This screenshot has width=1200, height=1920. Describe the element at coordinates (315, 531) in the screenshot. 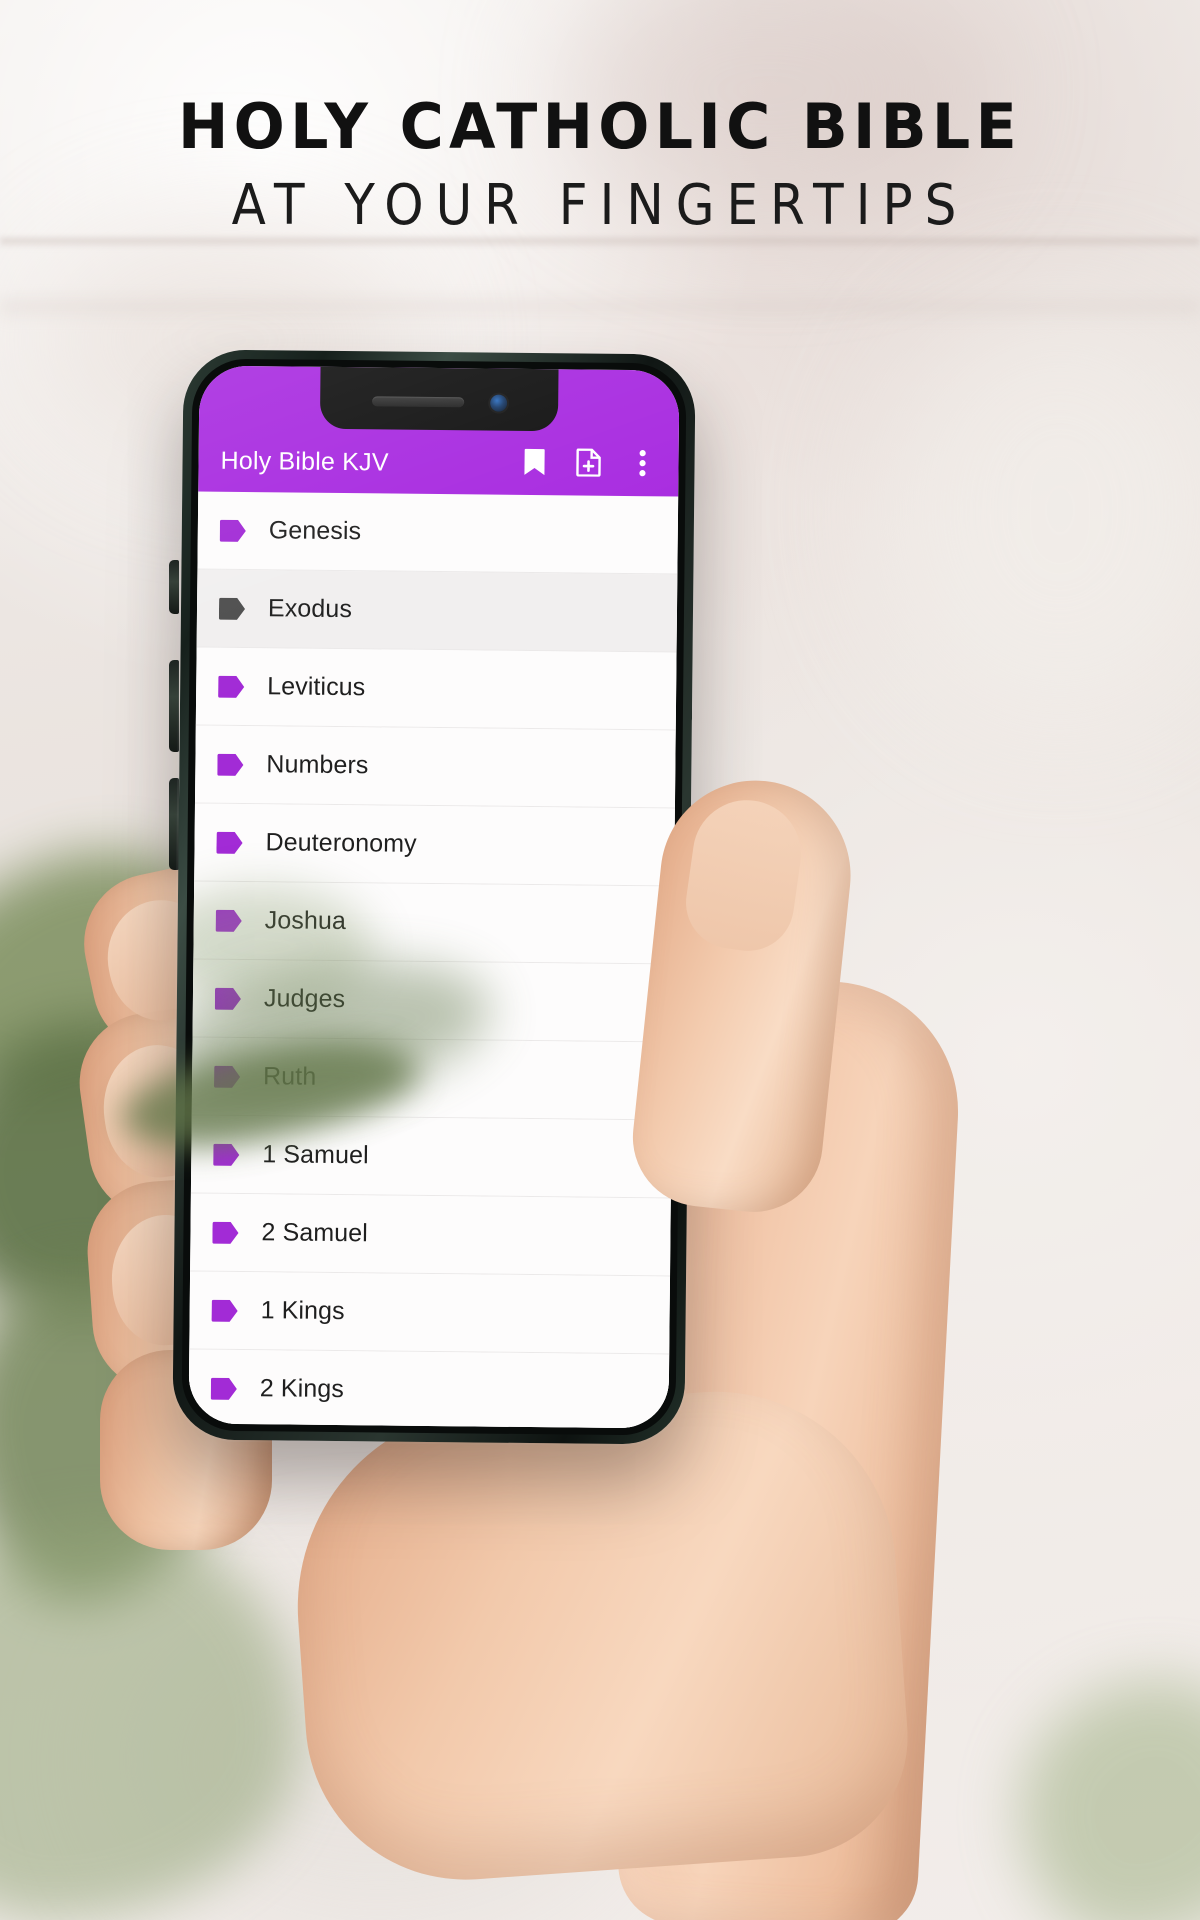

I see `book-list-item-label: Genesis` at that location.